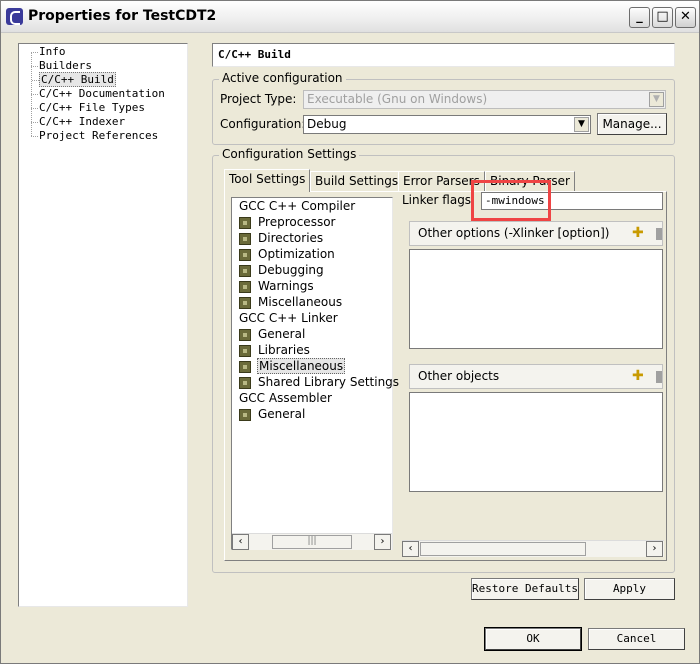 The image size is (700, 664). What do you see at coordinates (291, 270) in the screenshot?
I see `tree-item-label: Debugging` at bounding box center [291, 270].